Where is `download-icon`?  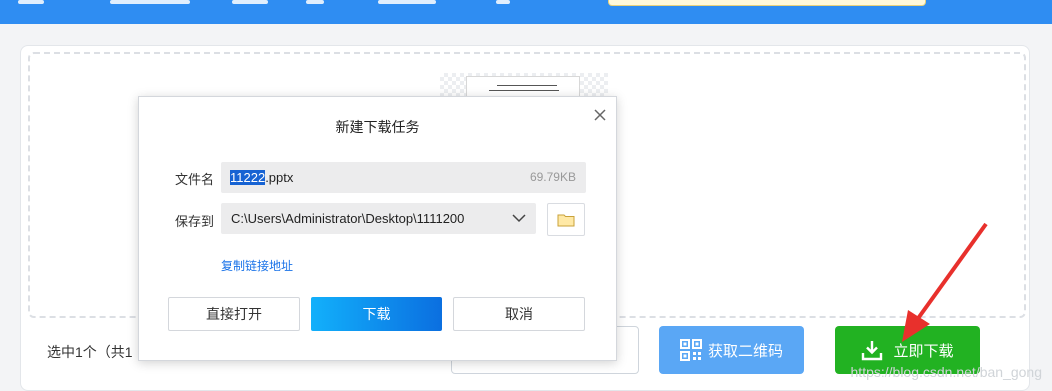 download-icon is located at coordinates (872, 351).